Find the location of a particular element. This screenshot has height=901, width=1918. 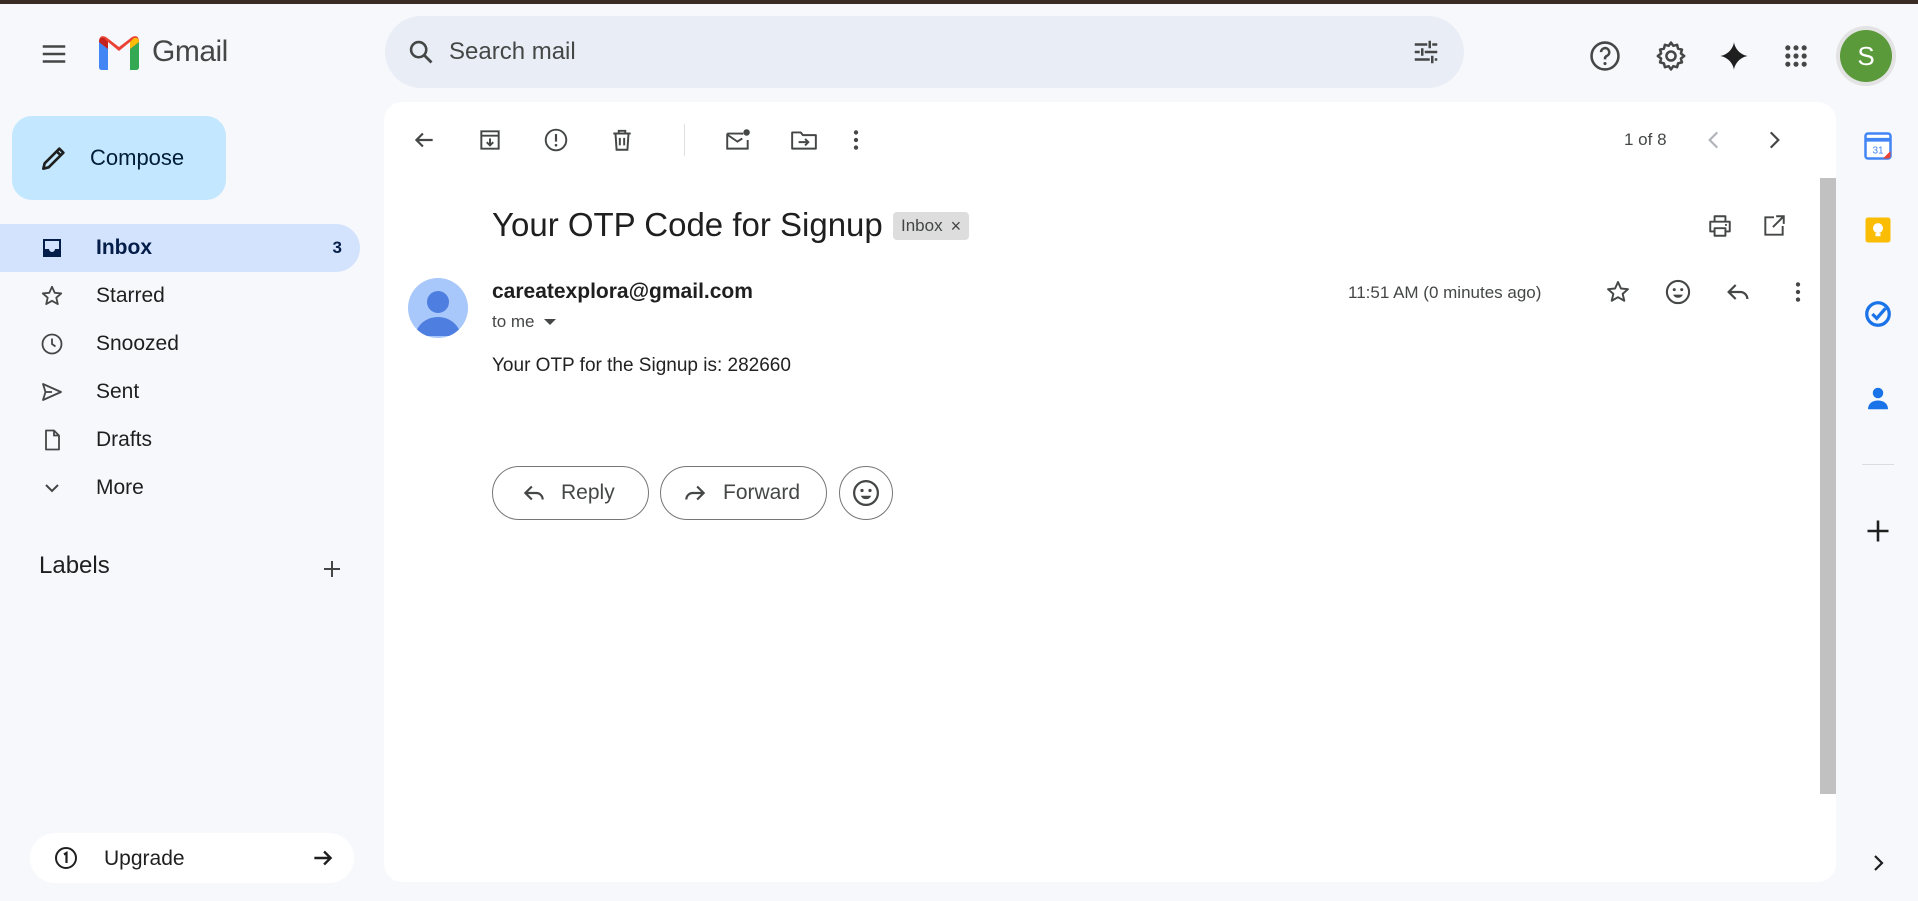

back-button is located at coordinates (424, 140).